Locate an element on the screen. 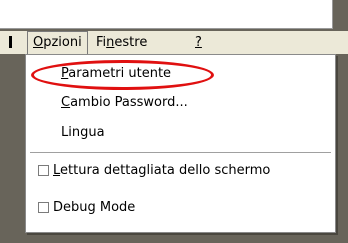 This screenshot has height=243, width=348. menu-opzioni-rest: pzioni is located at coordinates (62, 42).